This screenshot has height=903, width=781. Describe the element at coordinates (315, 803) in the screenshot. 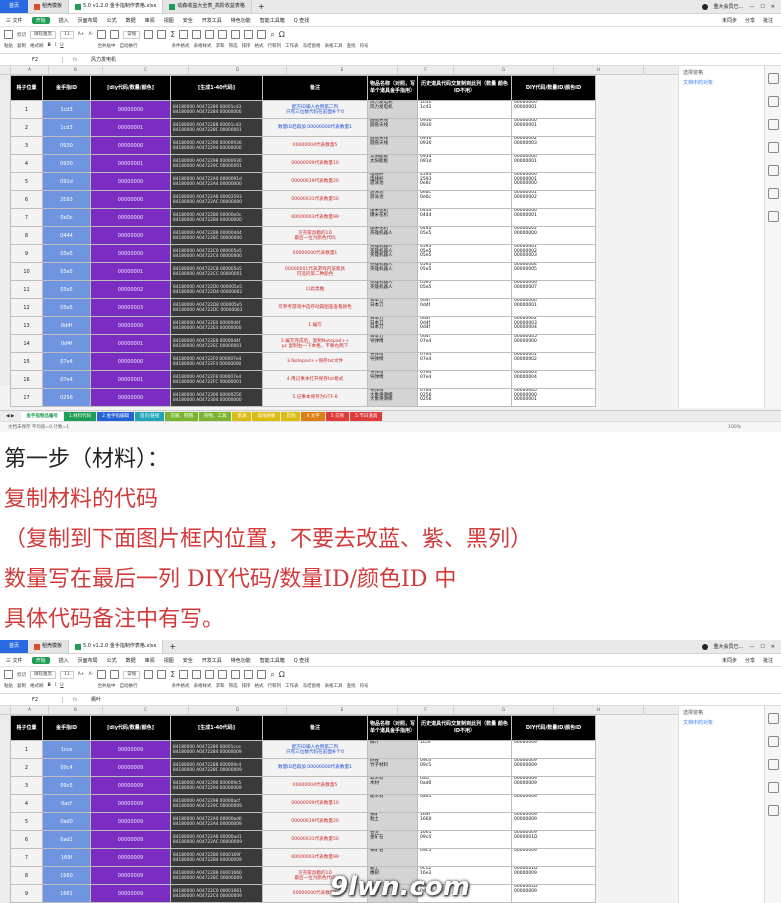

I see `cell-note: 00000009代表数量10` at that location.